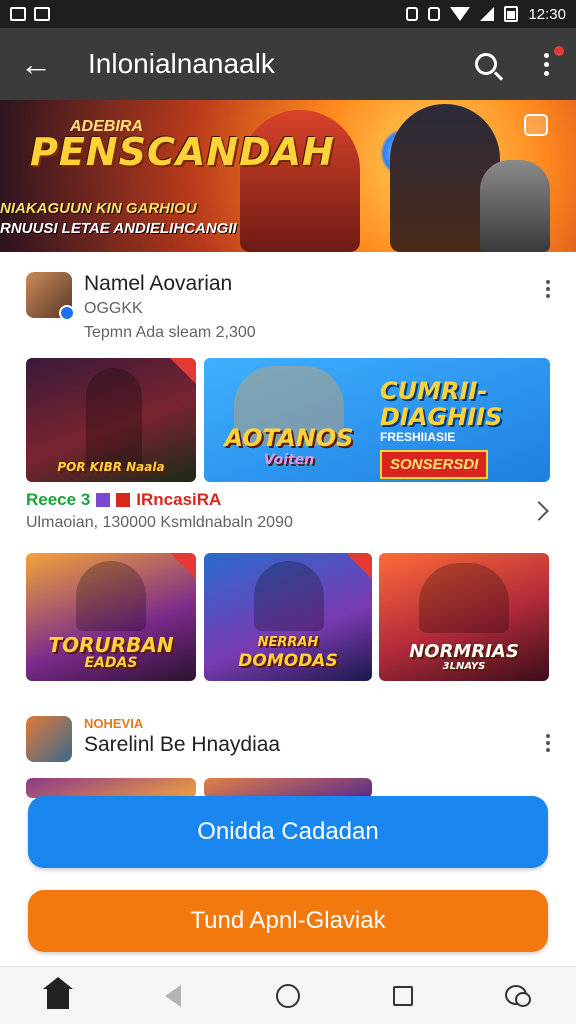 This screenshot has height=1024, width=576. What do you see at coordinates (181, 63) in the screenshot?
I see `app-title: Inlonialnanaalk` at bounding box center [181, 63].